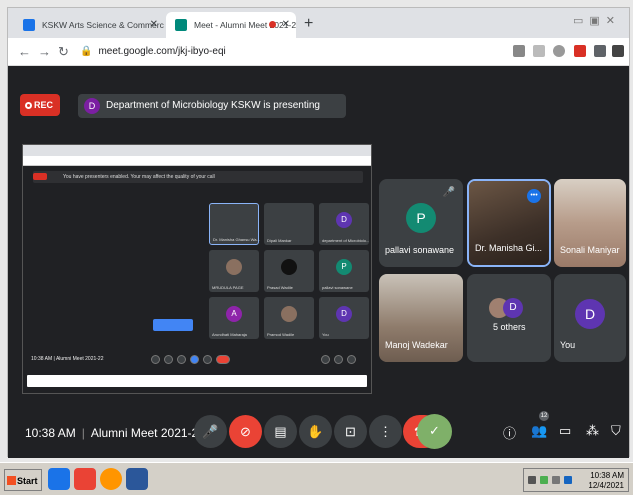  Describe the element at coordinates (325, 359) in the screenshot. I see `shared-info-icon` at that location.